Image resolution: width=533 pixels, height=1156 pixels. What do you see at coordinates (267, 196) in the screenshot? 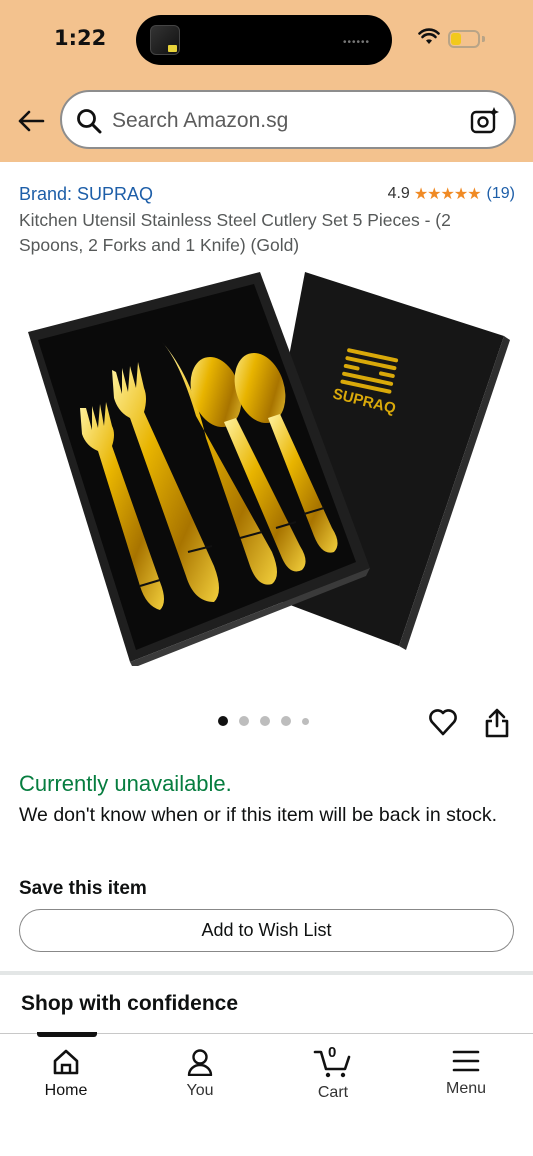
I see `brand-rating-row: Brand: SUPRAQ 4.9 ★★★★★ (19)` at bounding box center [267, 196].